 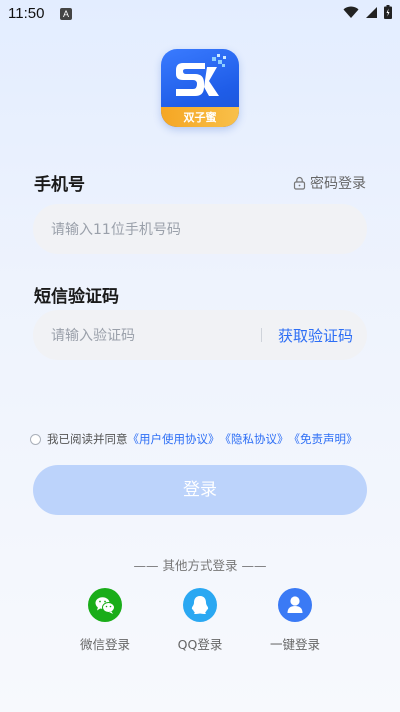 What do you see at coordinates (35, 439) in the screenshot?
I see `agreement-checkbox` at bounding box center [35, 439].